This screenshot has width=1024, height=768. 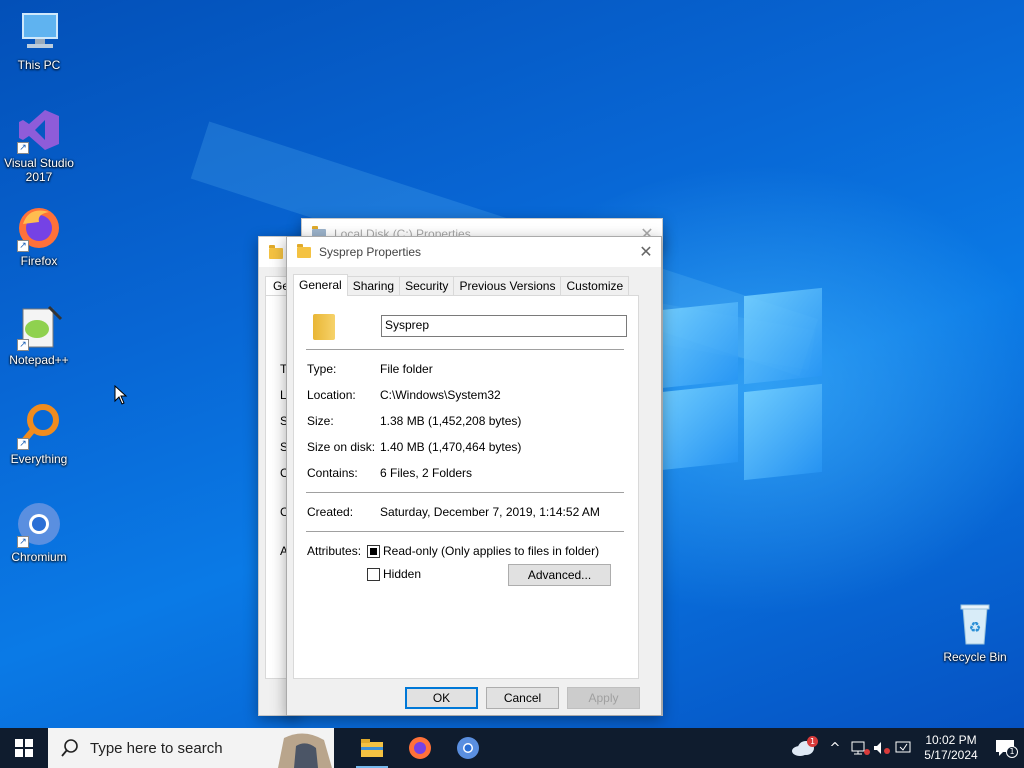 I want to click on taskbar-chromium, so click(x=468, y=748).